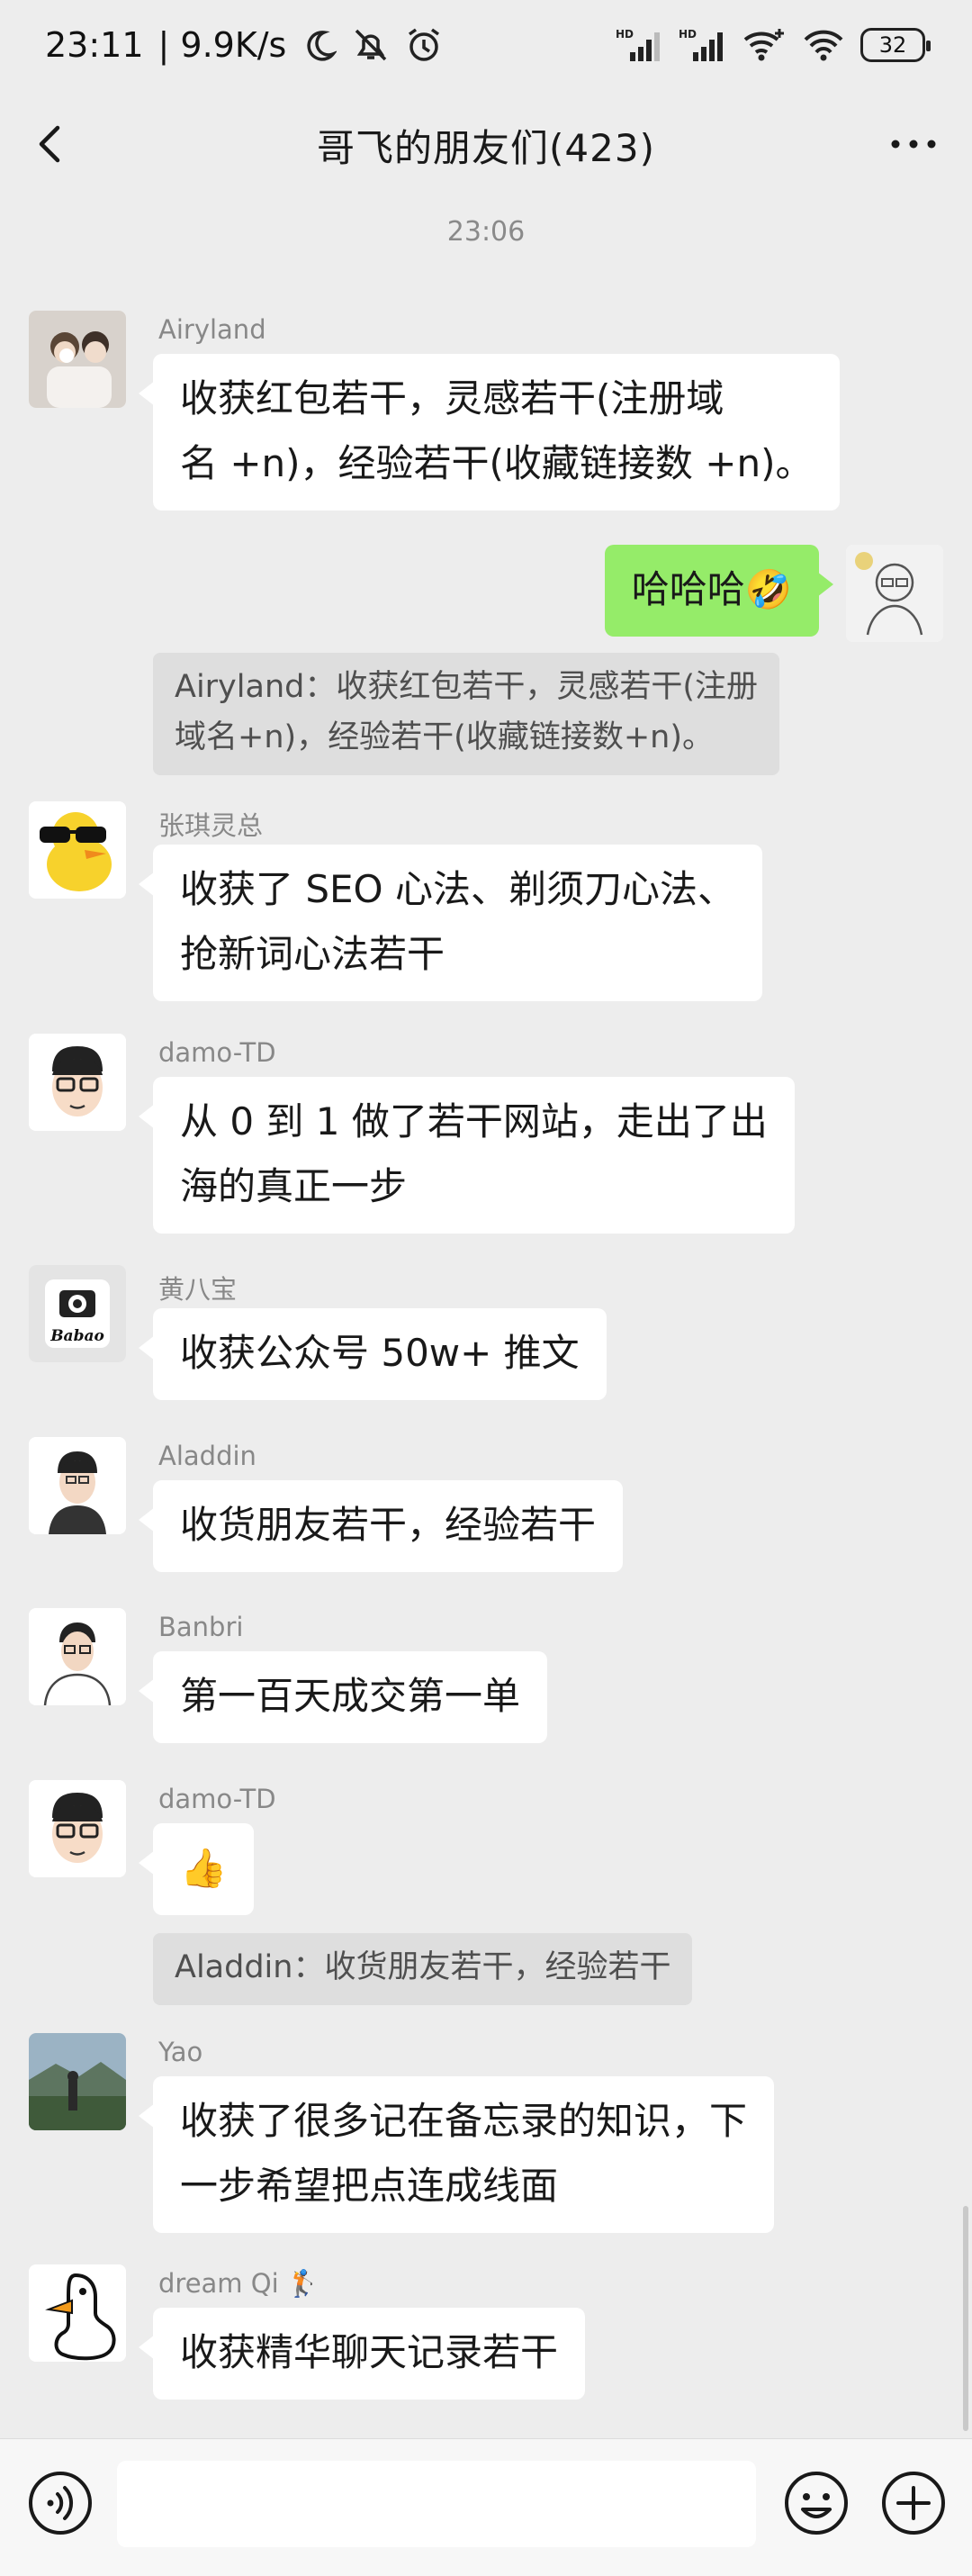 The height and width of the screenshot is (2576, 972). Describe the element at coordinates (319, 45) in the screenshot. I see `moon-icon` at that location.